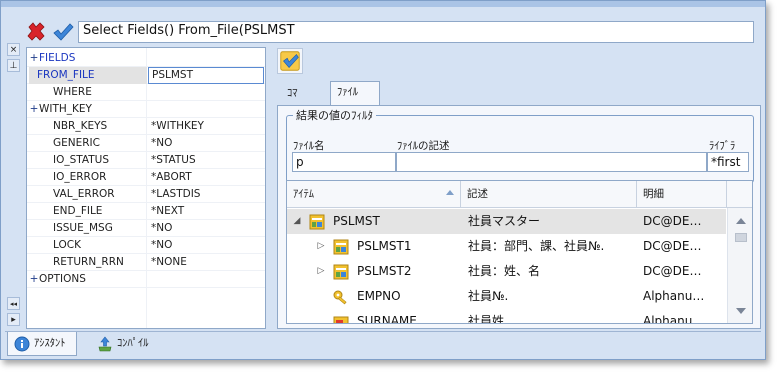 The height and width of the screenshot is (372, 779). Describe the element at coordinates (84, 194) in the screenshot. I see `property-name: VAL_ERROR` at that location.